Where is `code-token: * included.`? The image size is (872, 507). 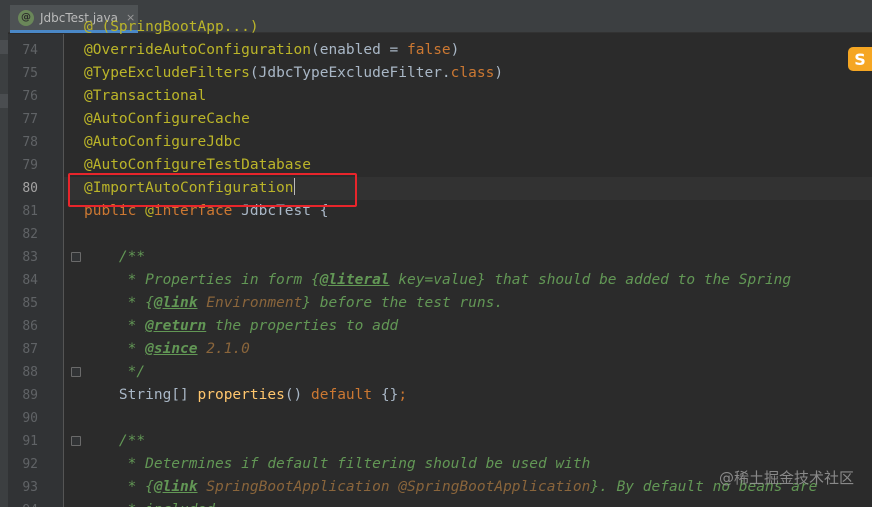 code-token: * included. is located at coordinates (176, 504).